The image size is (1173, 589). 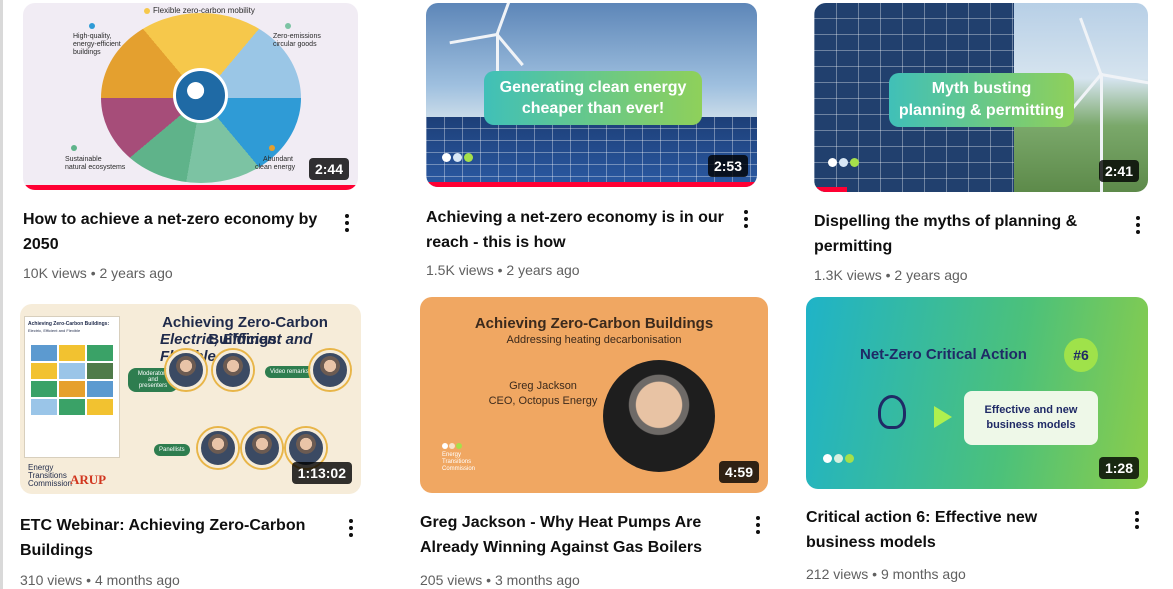 What do you see at coordinates (200, 95) in the screenshot?
I see `globe-icon` at bounding box center [200, 95].